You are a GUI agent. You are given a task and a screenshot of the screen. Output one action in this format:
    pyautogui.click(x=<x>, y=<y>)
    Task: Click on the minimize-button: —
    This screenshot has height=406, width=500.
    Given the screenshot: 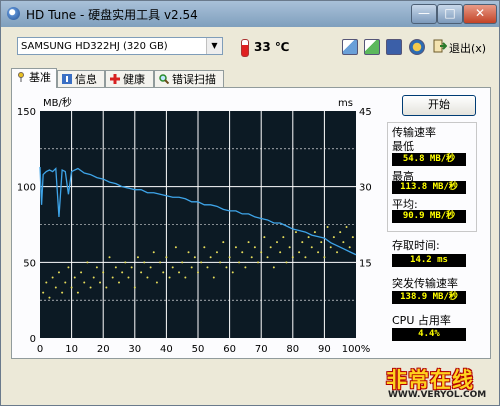 What is the action you would take?
    pyautogui.click(x=424, y=14)
    